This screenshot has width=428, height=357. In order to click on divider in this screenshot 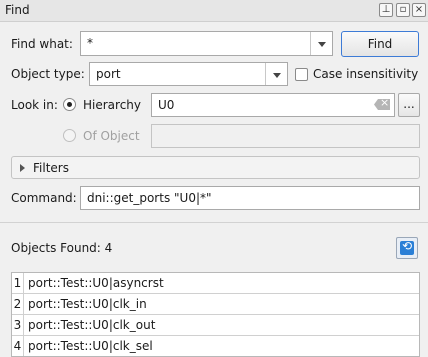, I will do `click(214, 222)`.